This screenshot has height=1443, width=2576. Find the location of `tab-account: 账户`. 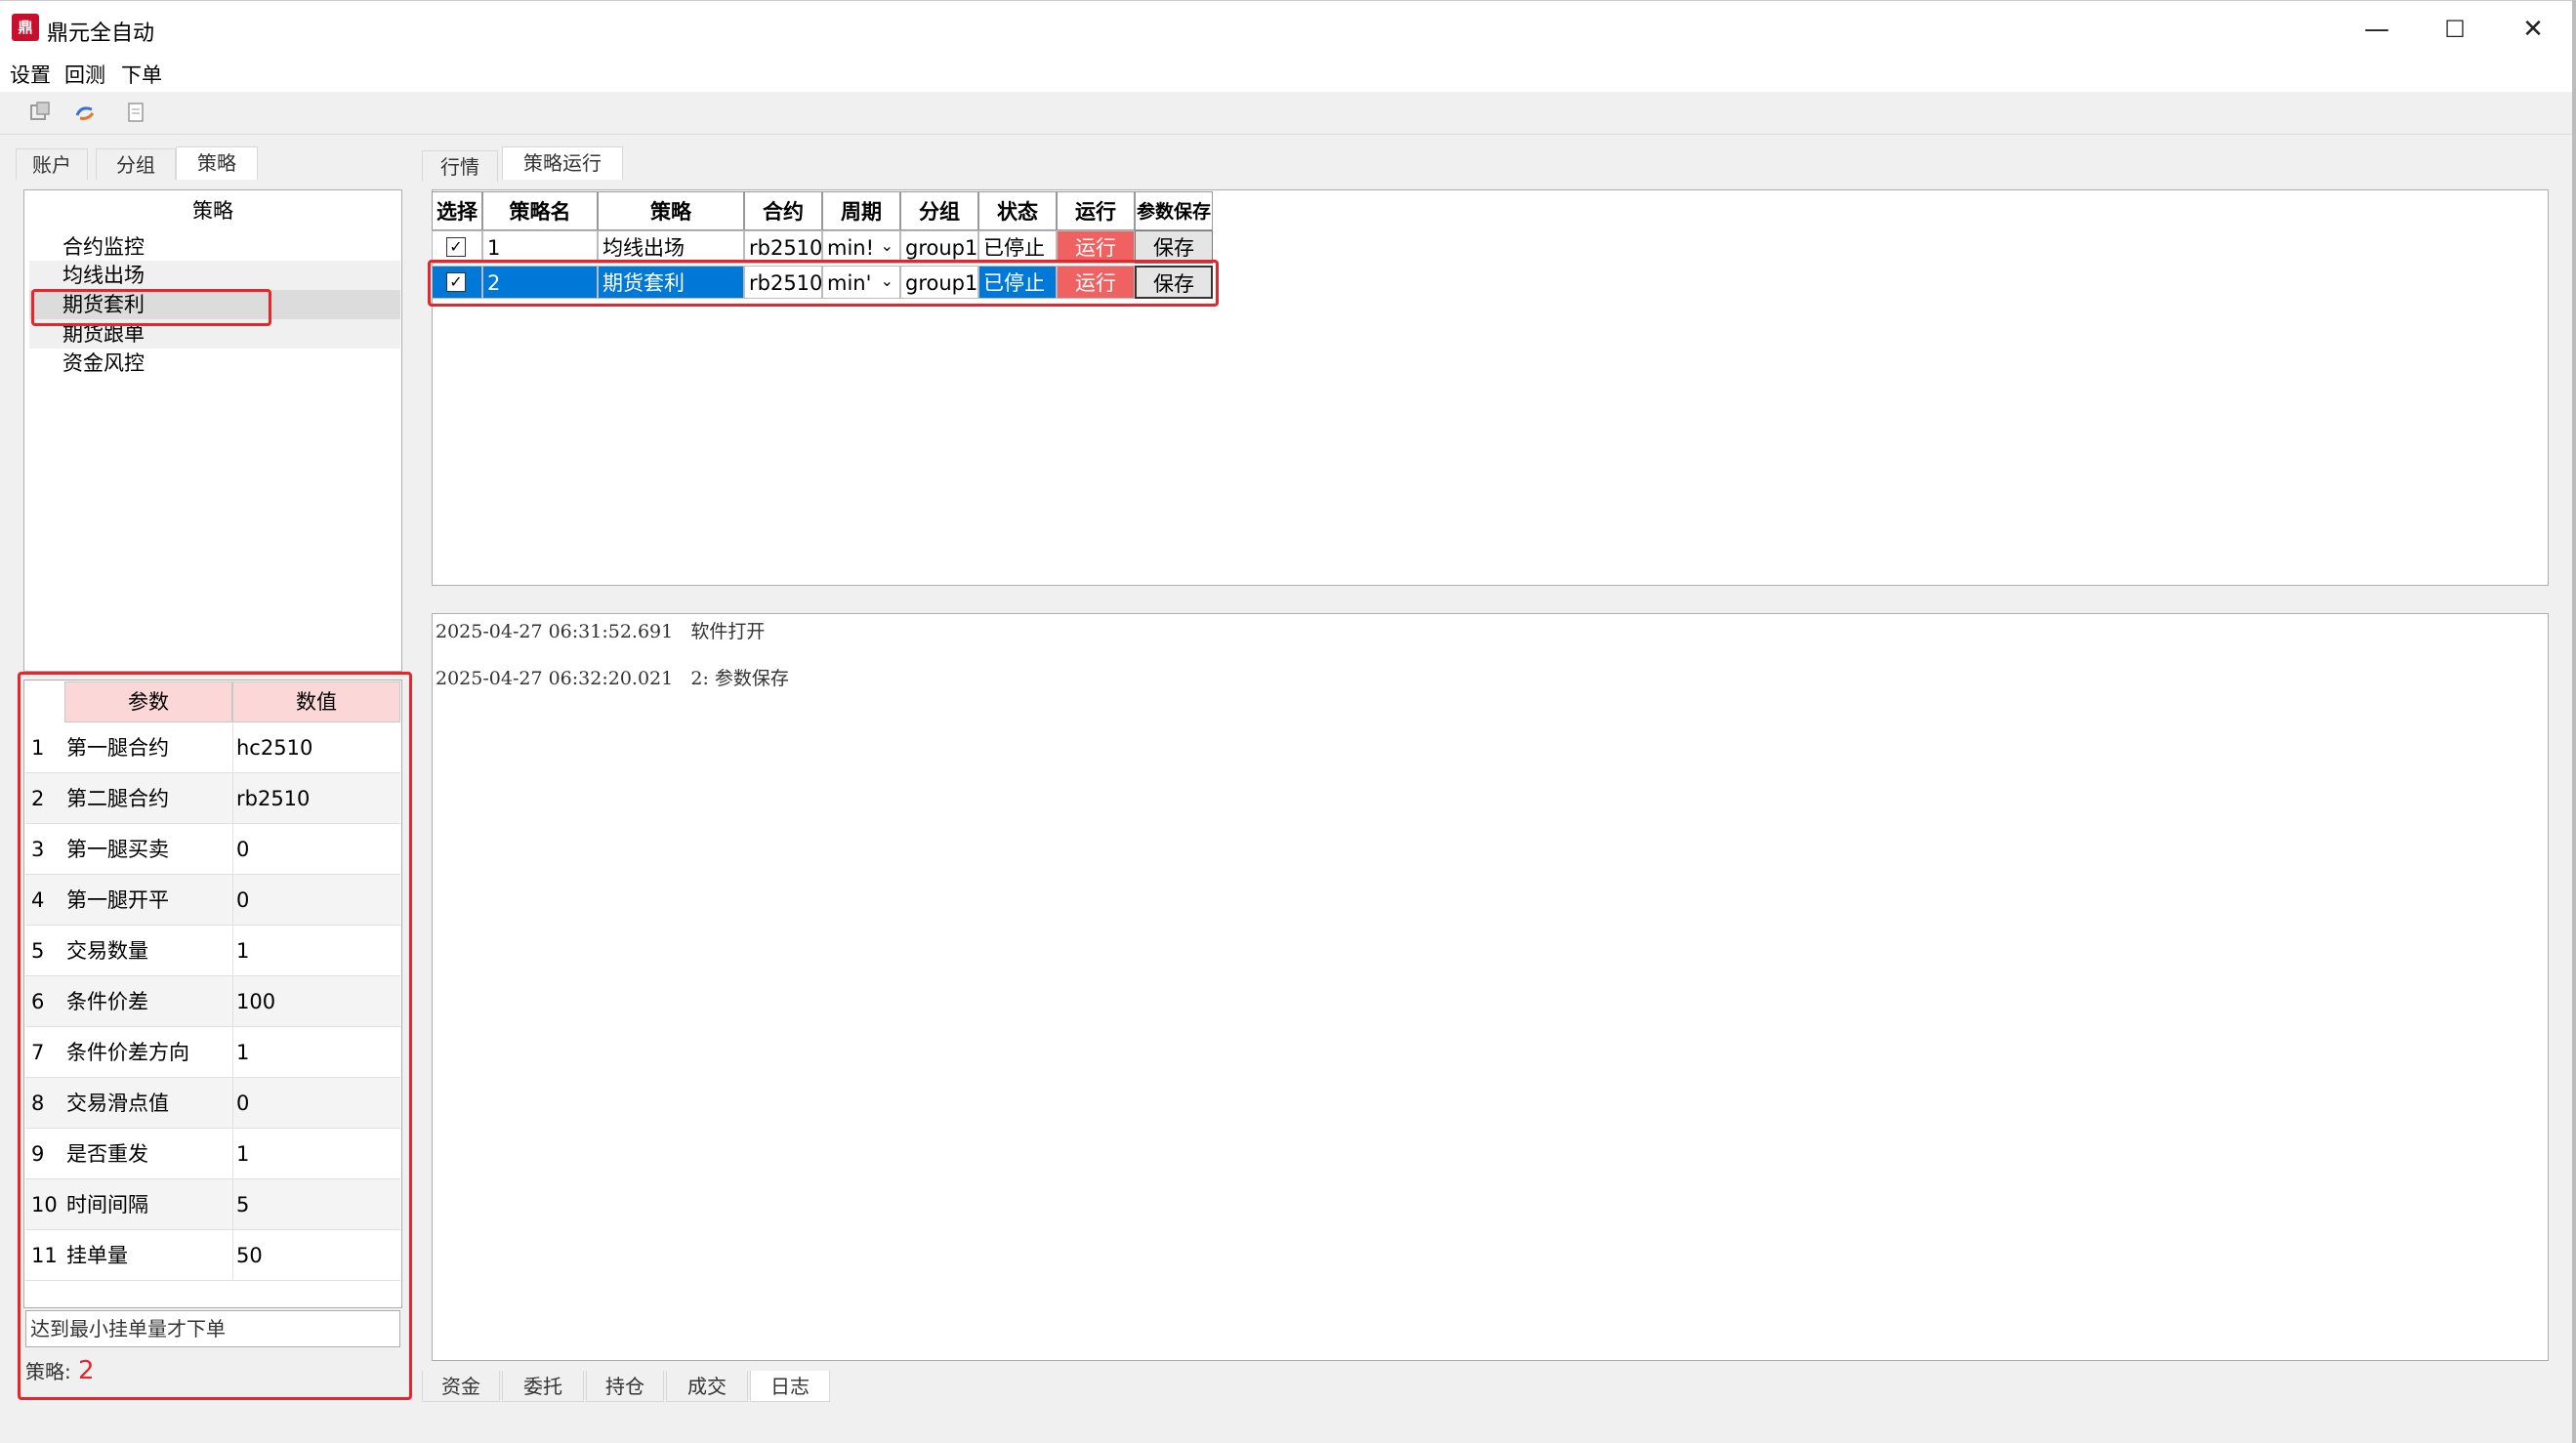

tab-account: 账户 is located at coordinates (52, 164).